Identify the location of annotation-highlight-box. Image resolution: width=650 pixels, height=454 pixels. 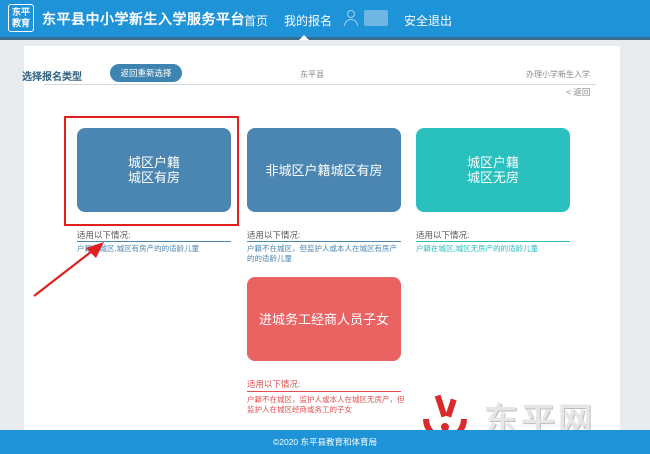
(151, 171).